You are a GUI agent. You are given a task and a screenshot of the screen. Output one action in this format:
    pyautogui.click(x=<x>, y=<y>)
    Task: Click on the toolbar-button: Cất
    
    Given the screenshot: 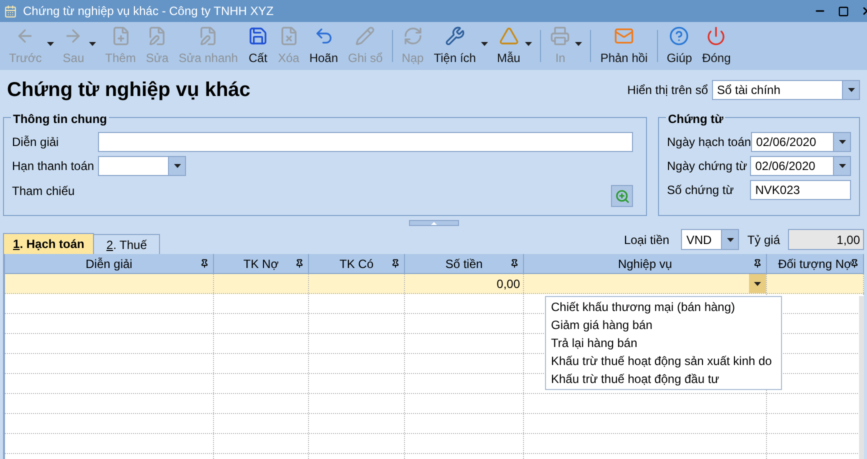 What is the action you would take?
    pyautogui.click(x=257, y=46)
    